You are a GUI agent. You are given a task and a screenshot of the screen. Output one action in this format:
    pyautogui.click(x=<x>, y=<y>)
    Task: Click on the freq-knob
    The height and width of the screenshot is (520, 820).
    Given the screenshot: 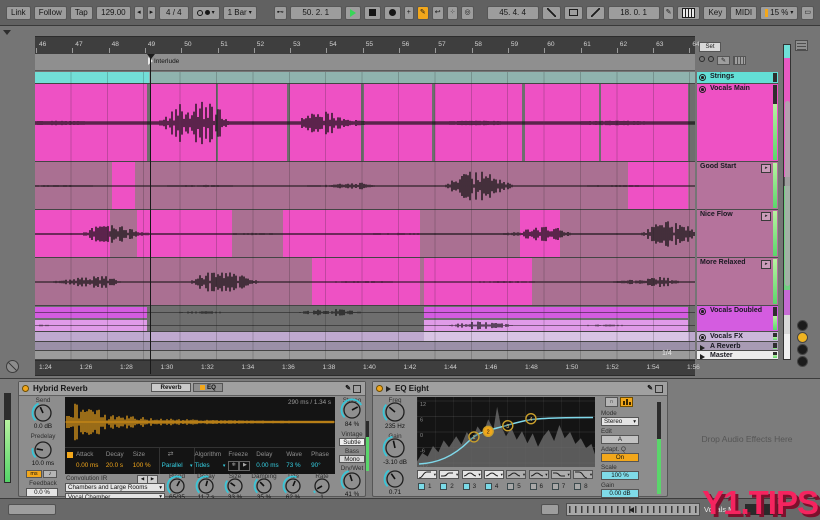 What is the action you would take?
    pyautogui.click(x=395, y=414)
    